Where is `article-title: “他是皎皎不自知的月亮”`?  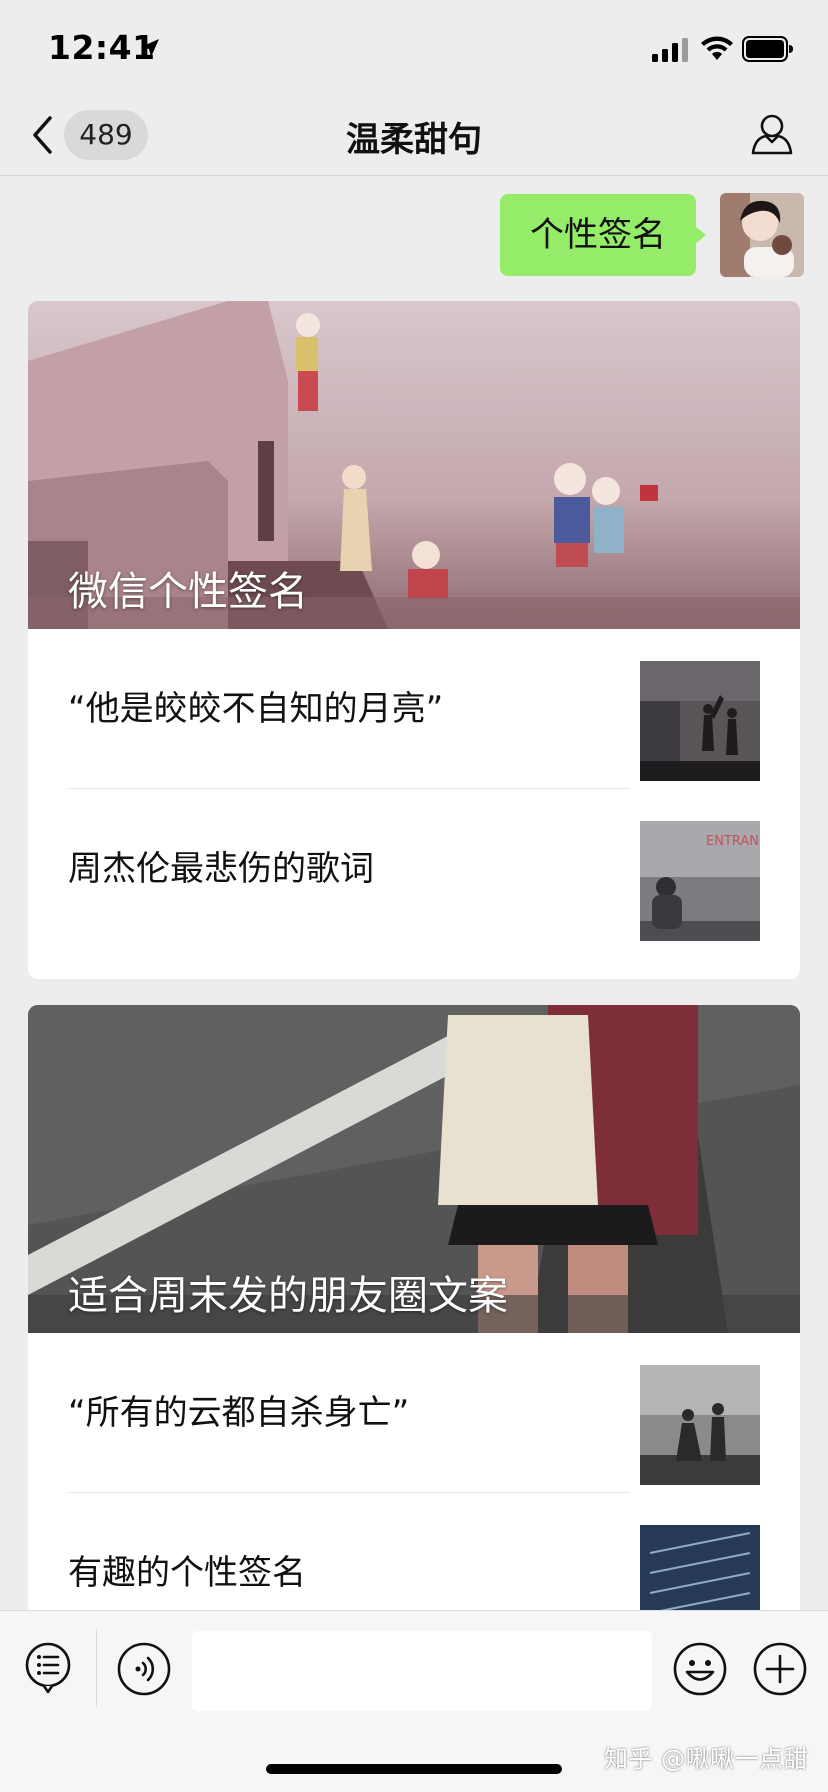
article-title: “他是皎皎不自知的月亮” is located at coordinates (256, 709).